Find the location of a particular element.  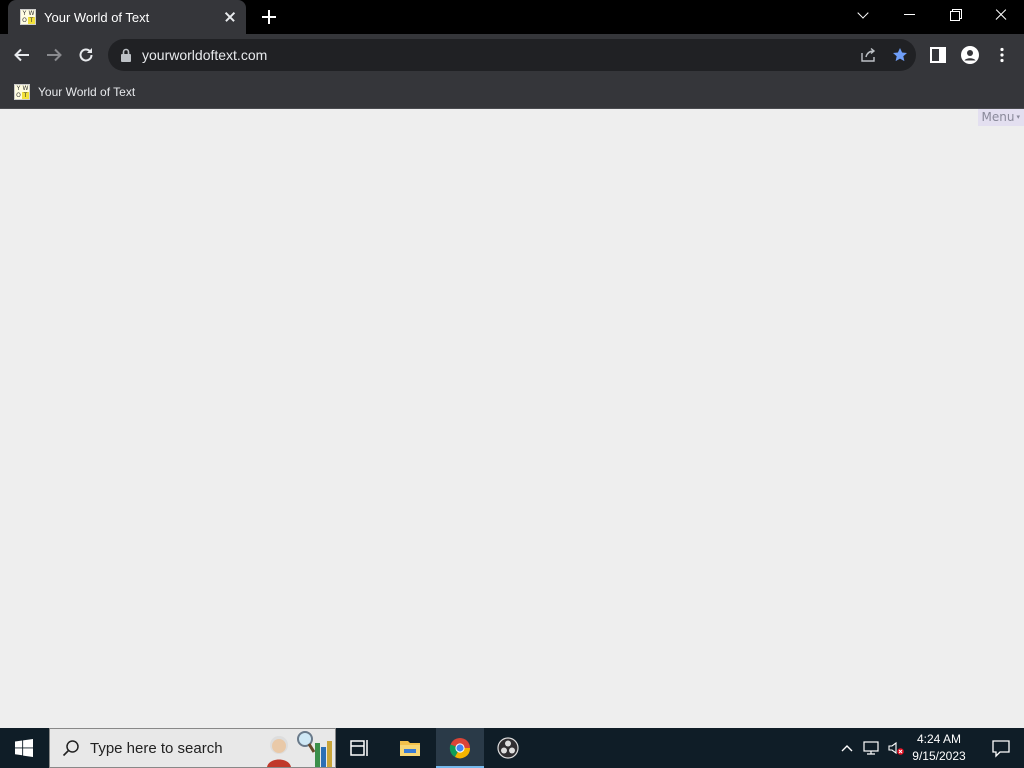

menu-label: Menu is located at coordinates (998, 117).